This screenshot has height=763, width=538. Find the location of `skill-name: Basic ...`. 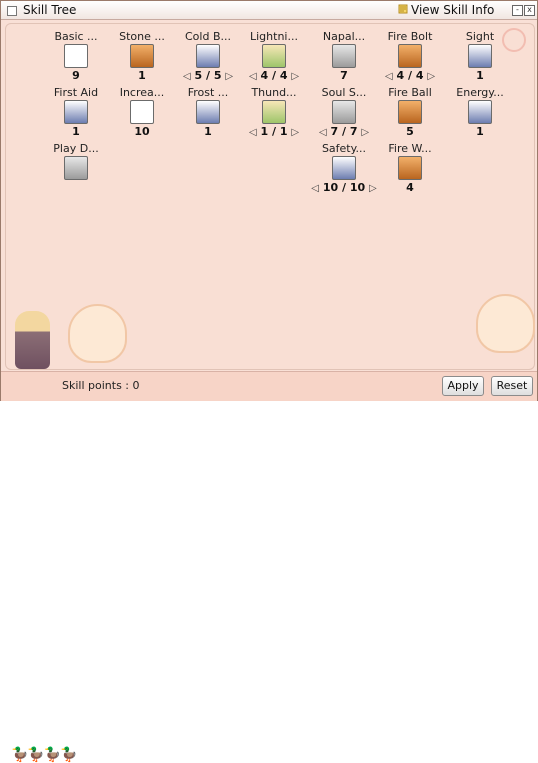

skill-name: Basic ... is located at coordinates (76, 36).